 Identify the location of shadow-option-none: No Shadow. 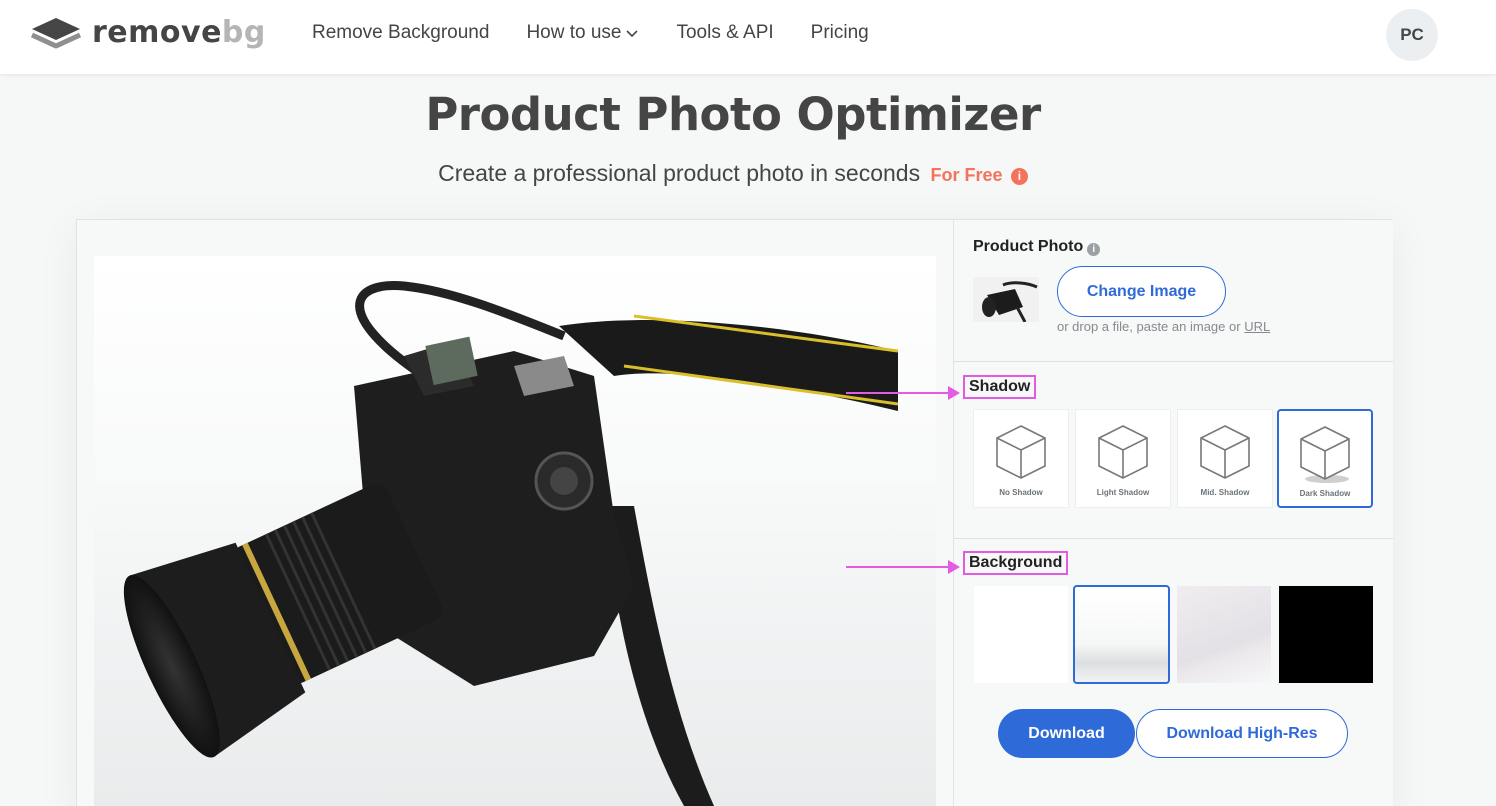
(1021, 458).